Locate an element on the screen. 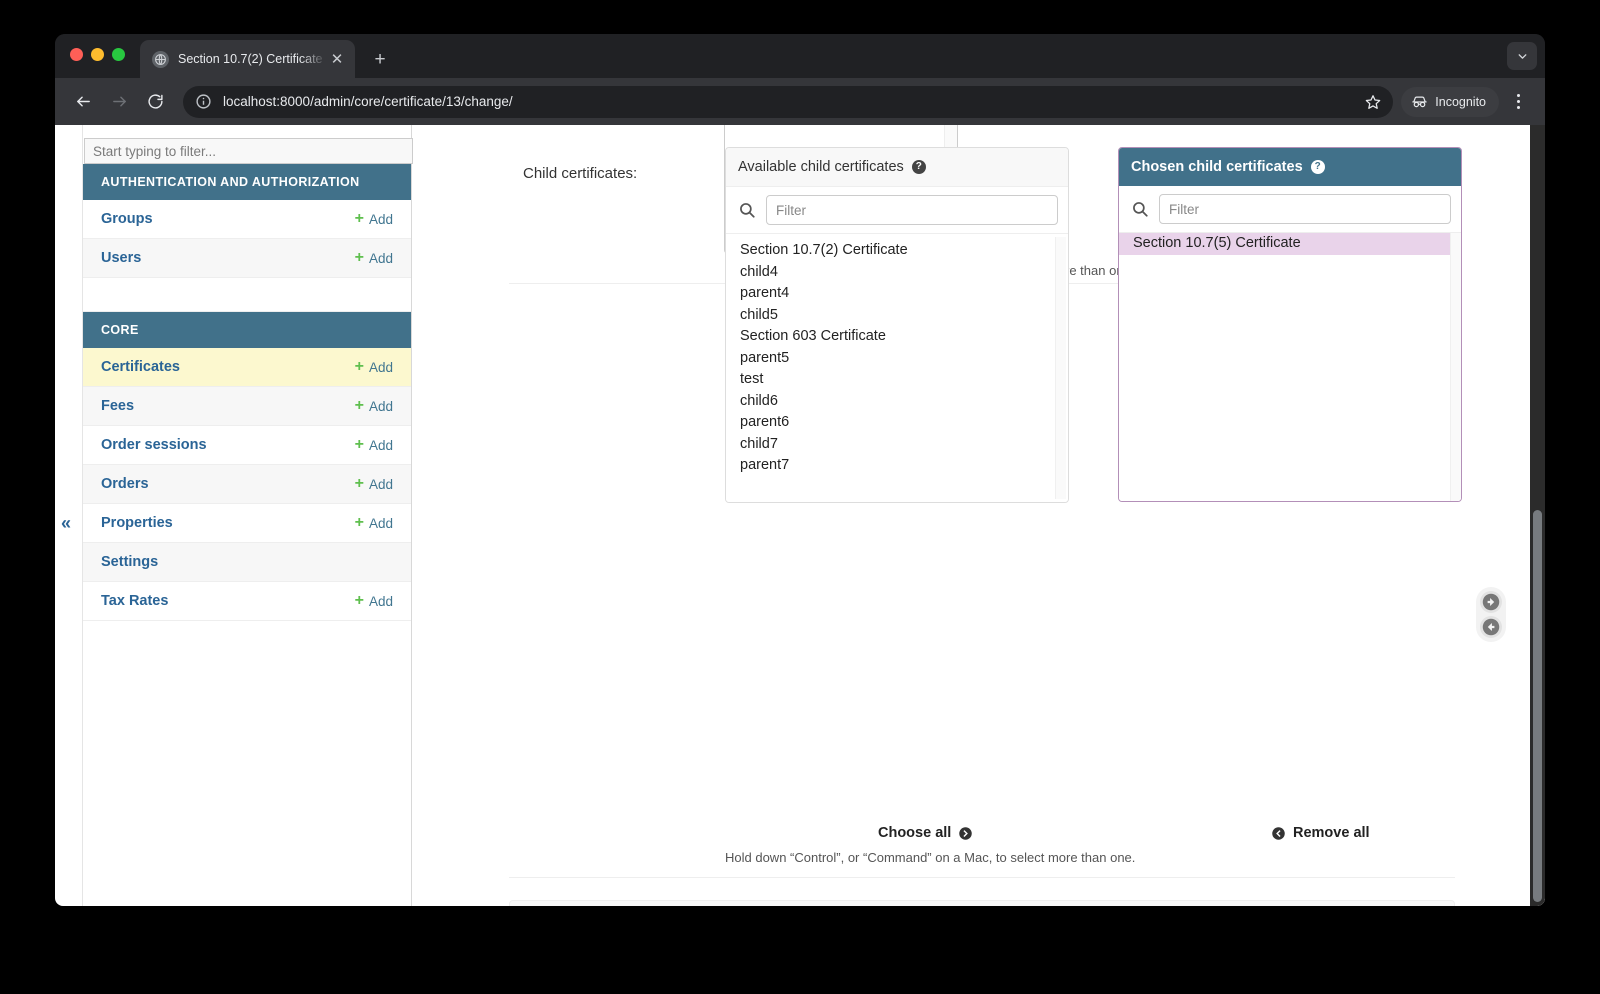 This screenshot has height=994, width=1600. sidebar-item-certificates: Certificates + Add is located at coordinates (247, 367).